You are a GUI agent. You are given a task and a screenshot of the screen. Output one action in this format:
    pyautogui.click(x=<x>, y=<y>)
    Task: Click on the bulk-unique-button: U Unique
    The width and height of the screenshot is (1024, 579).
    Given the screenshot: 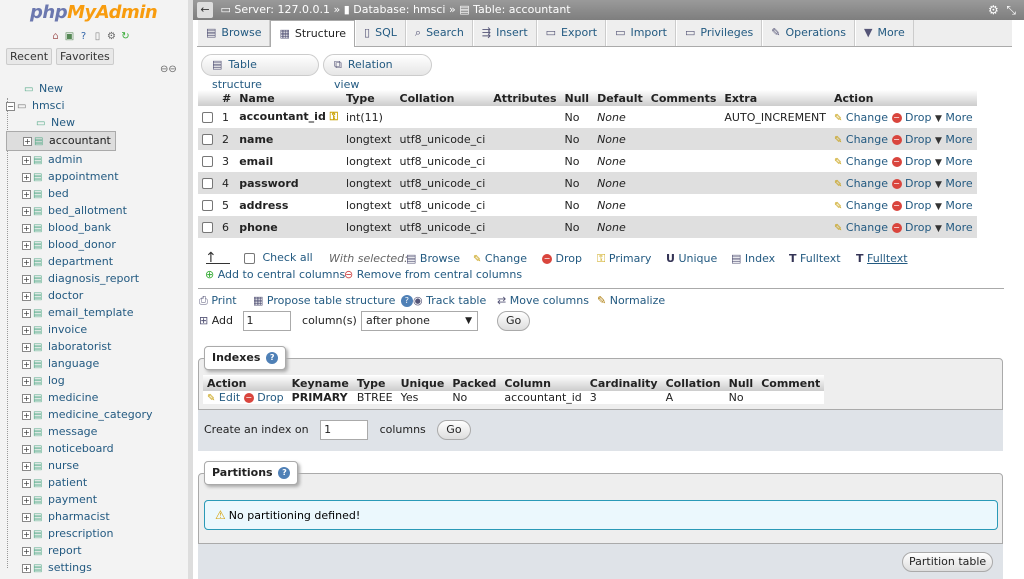 What is the action you would take?
    pyautogui.click(x=691, y=258)
    